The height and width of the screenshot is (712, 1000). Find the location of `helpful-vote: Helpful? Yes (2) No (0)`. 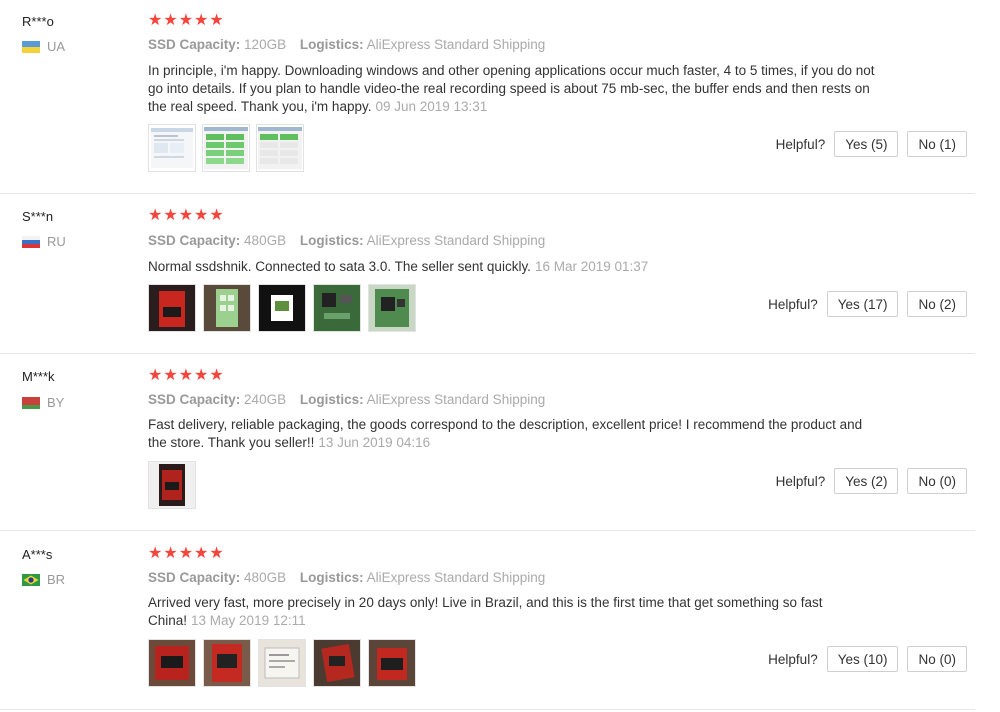

helpful-vote: Helpful? Yes (2) No (0) is located at coordinates (871, 481).